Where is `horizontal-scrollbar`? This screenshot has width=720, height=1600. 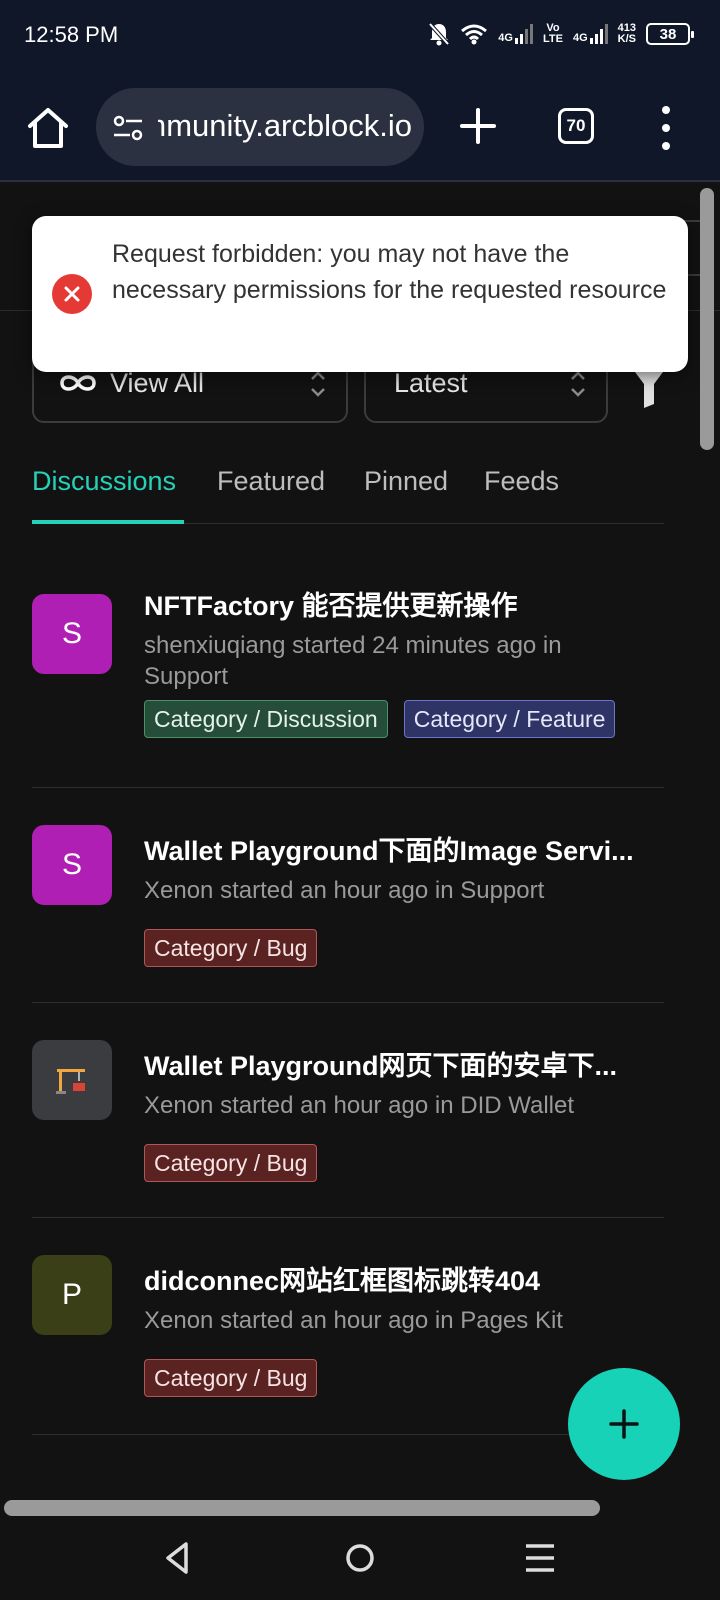 horizontal-scrollbar is located at coordinates (302, 1508).